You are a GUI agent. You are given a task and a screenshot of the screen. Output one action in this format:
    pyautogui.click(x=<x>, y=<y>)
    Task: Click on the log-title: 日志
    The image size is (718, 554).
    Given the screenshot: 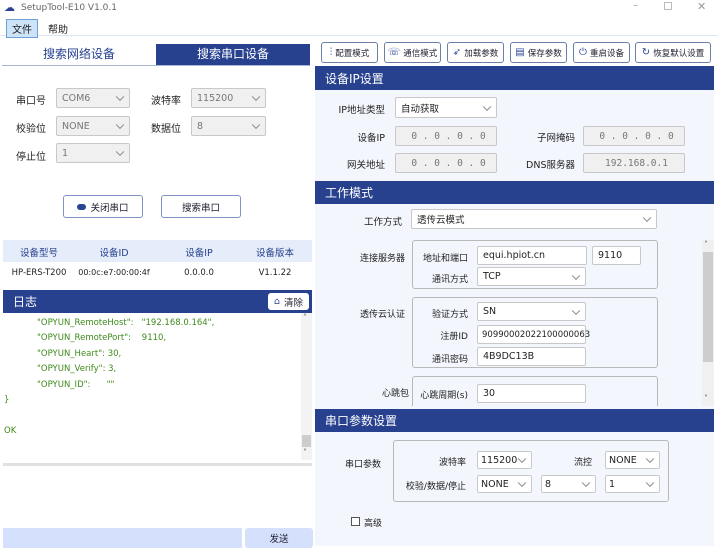 What is the action you would take?
    pyautogui.click(x=25, y=302)
    